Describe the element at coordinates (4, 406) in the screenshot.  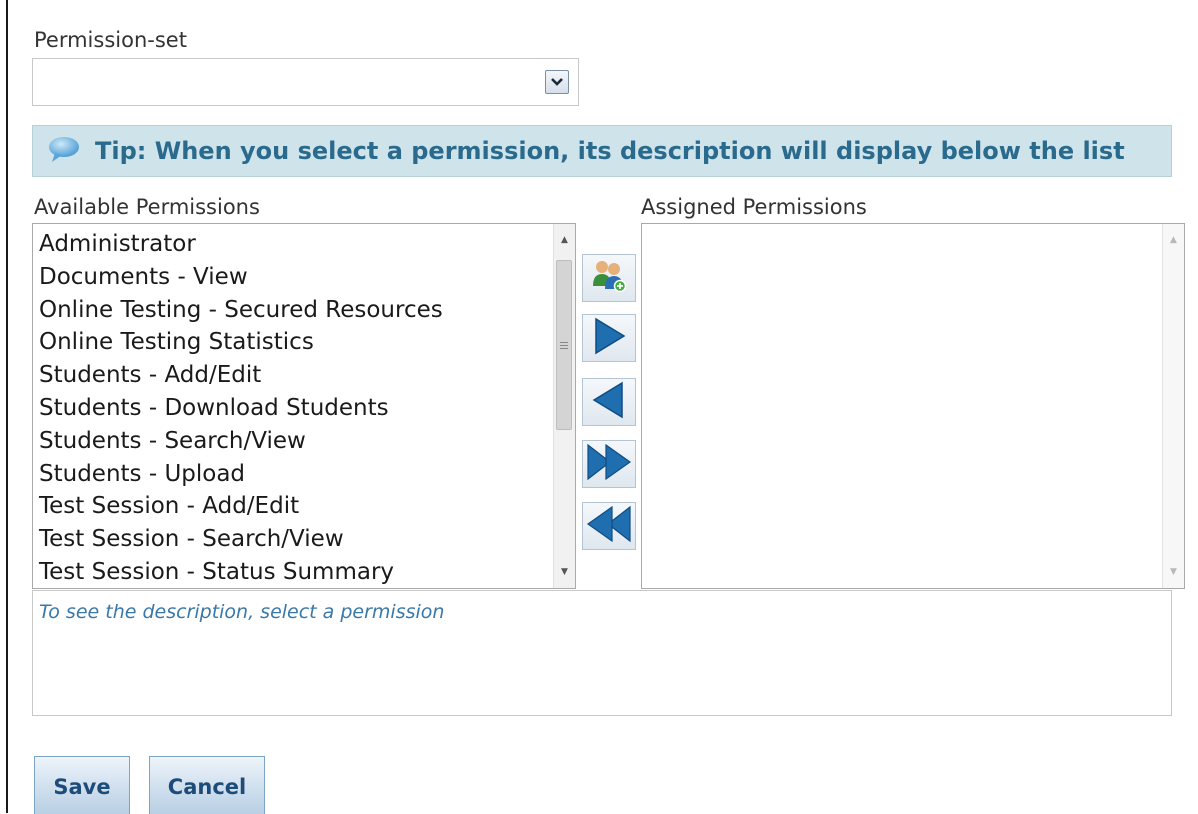
I see `left-page-border` at that location.